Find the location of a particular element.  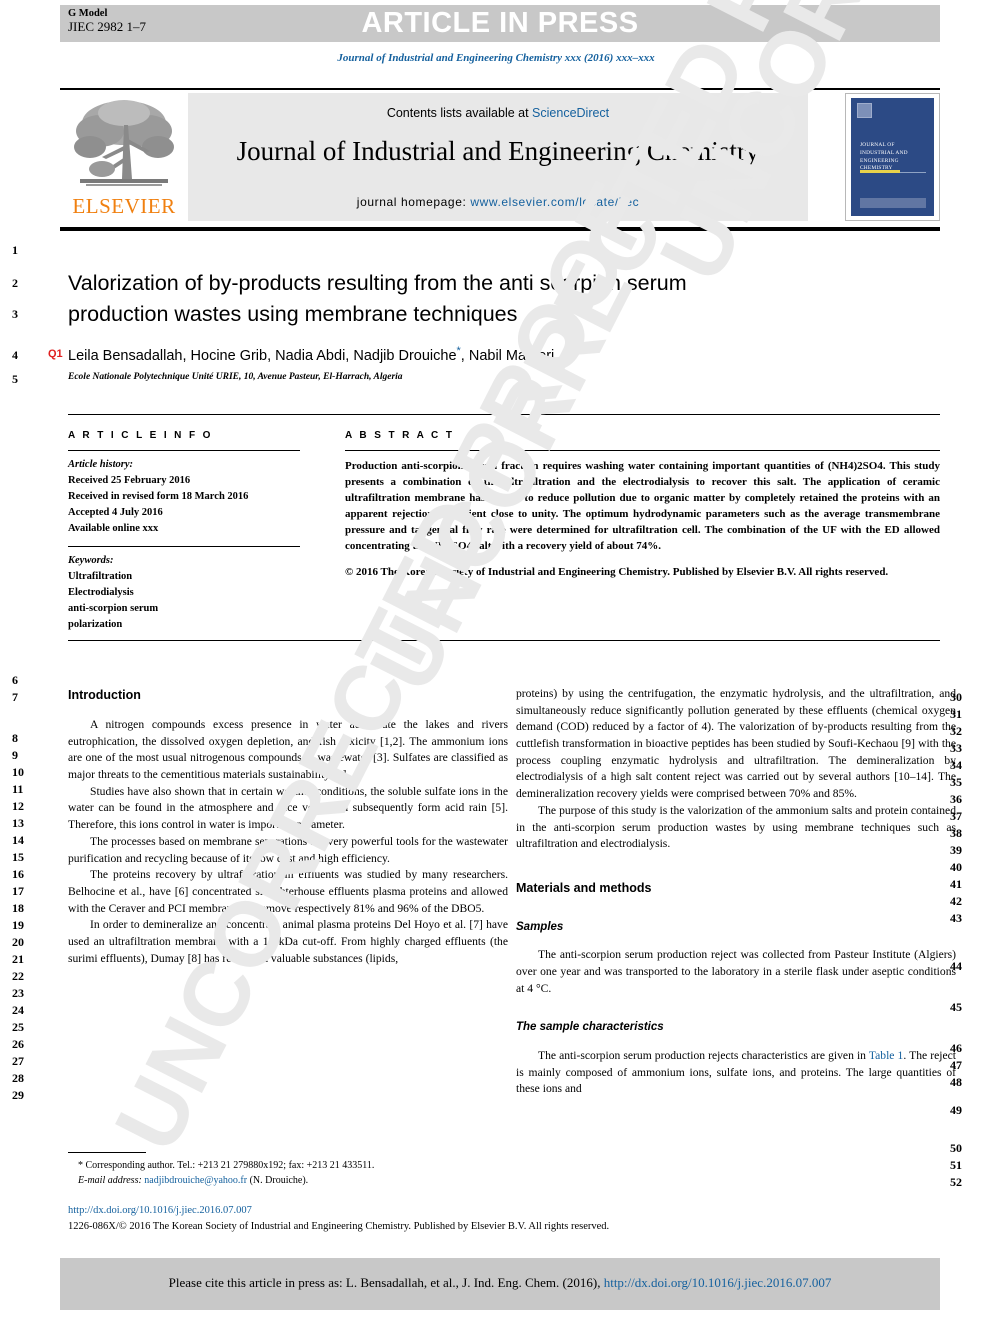

homepage-url-link: www.elsevier.com/locate/jiec is located at coordinates (554, 202).